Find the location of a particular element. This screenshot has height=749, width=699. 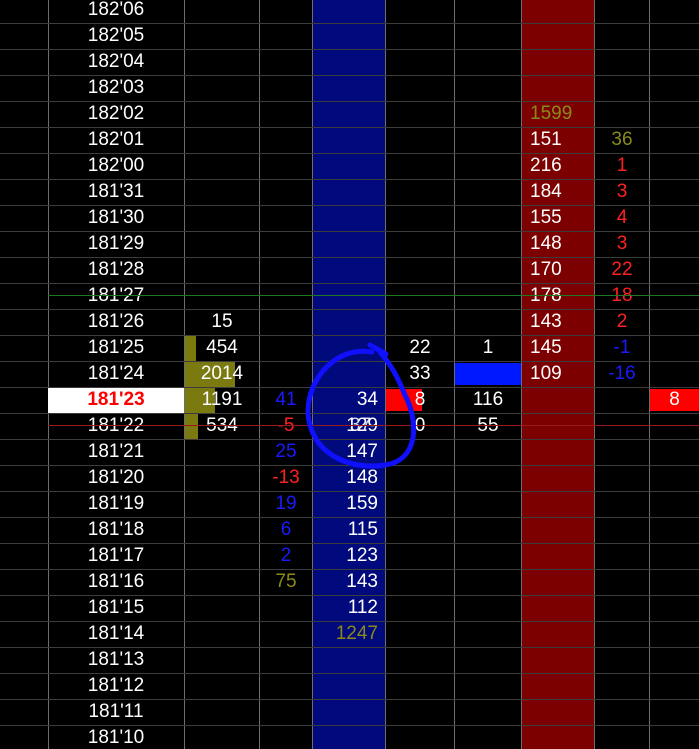

hand-drawn-circle-annotation is located at coordinates (361, 405).